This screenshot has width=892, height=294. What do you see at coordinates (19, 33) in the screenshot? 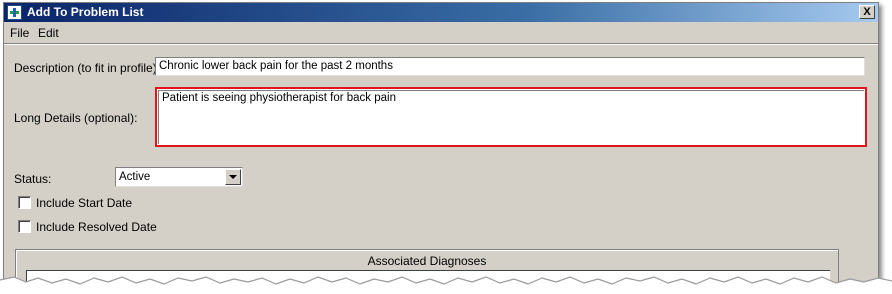
I see `menu-file: File` at bounding box center [19, 33].